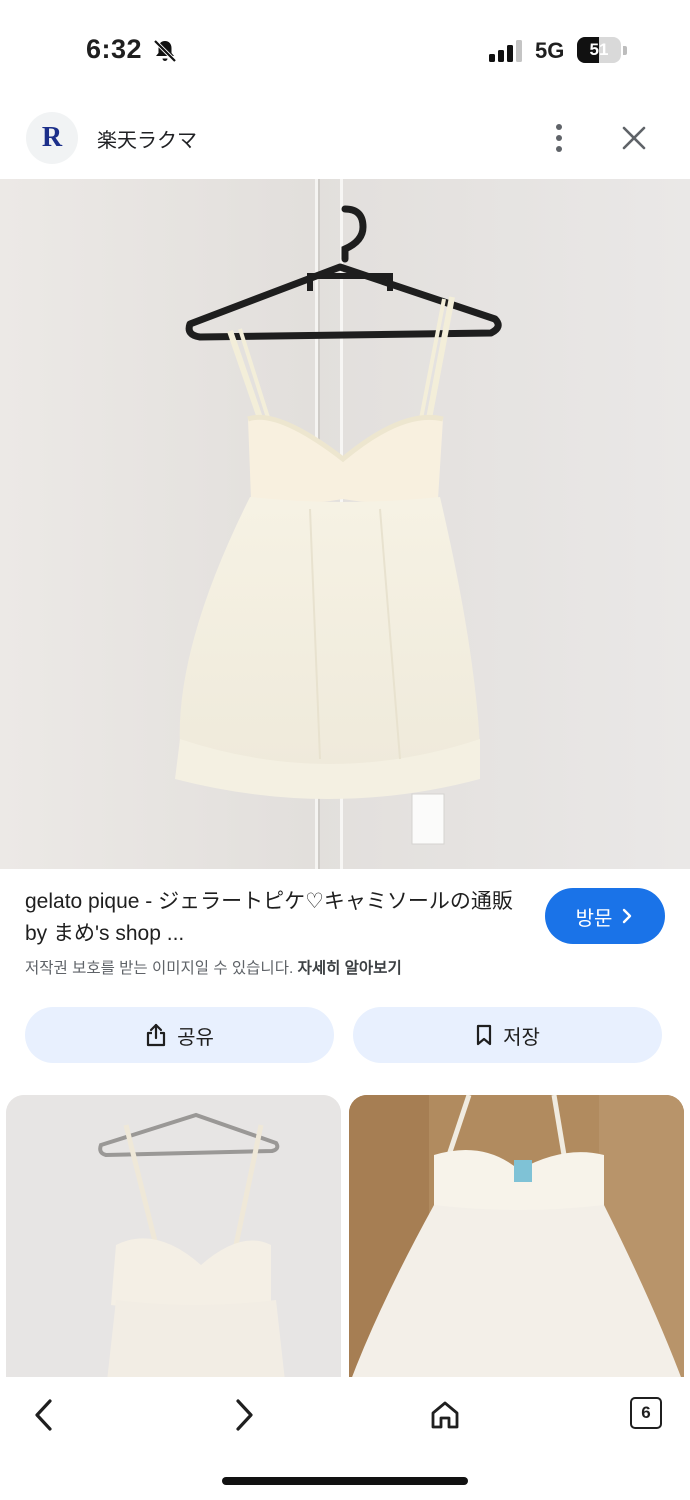  I want to click on learn-more-link: 자세히 알아보기, so click(350, 968).